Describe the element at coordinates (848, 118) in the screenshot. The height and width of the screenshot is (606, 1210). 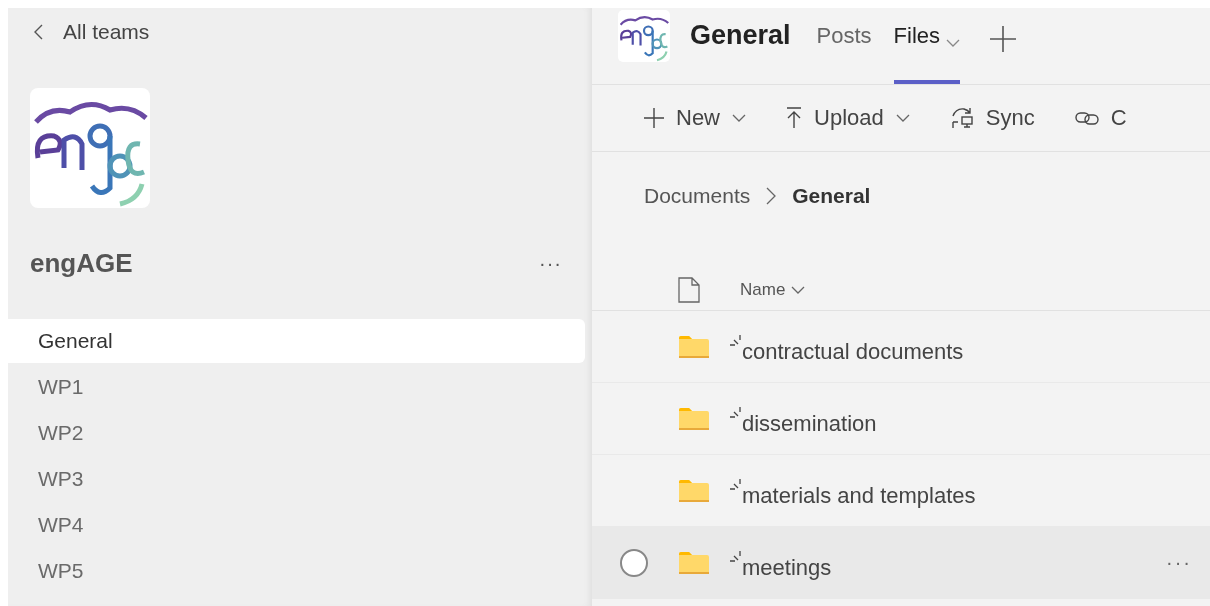
I see `upload-button: Upload` at that location.